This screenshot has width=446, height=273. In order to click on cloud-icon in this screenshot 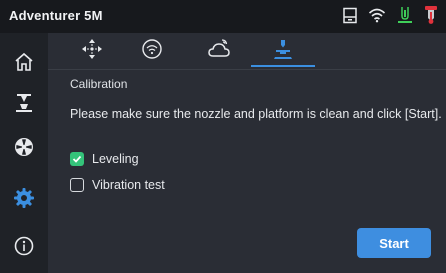, I will do `click(219, 51)`.